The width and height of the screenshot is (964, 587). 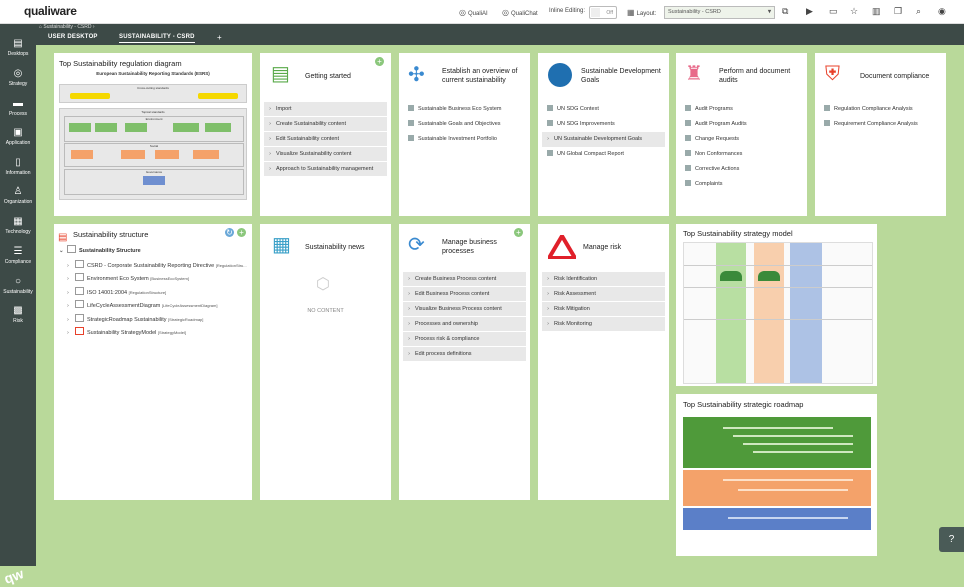 What do you see at coordinates (464, 124) in the screenshot?
I see `list-item-goals: Sustainable Goals and Objectives` at bounding box center [464, 124].